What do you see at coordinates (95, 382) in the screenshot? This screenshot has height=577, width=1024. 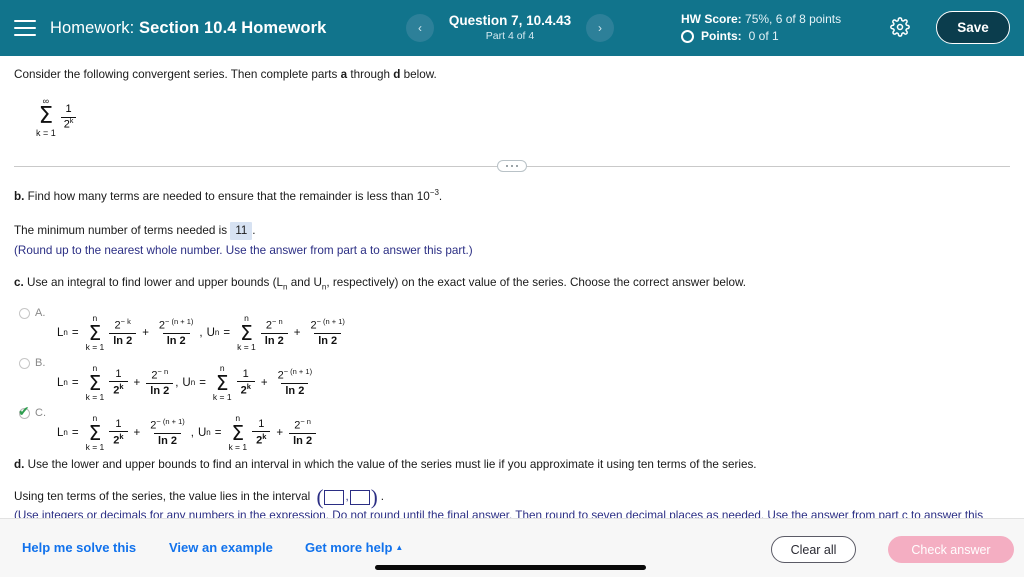 I see `b-sum1-sym: Σ` at bounding box center [95, 382].